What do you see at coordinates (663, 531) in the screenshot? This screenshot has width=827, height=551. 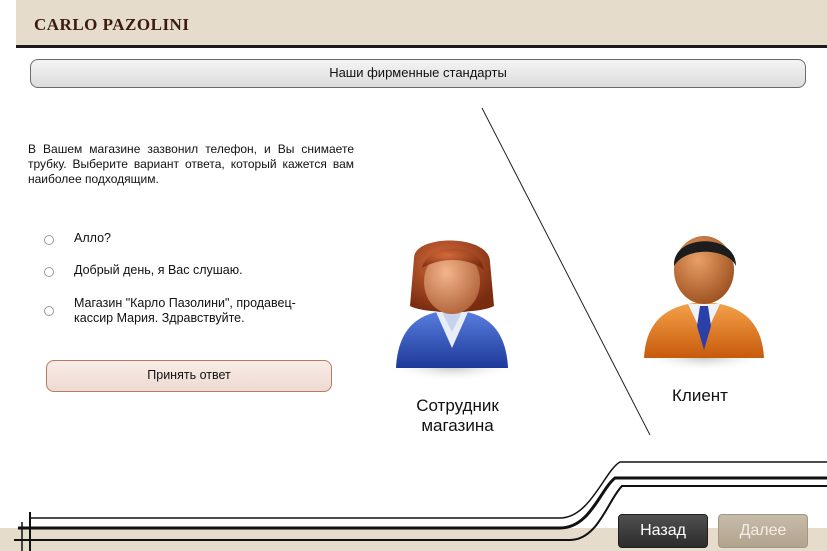 I see `back-button: Назад` at bounding box center [663, 531].